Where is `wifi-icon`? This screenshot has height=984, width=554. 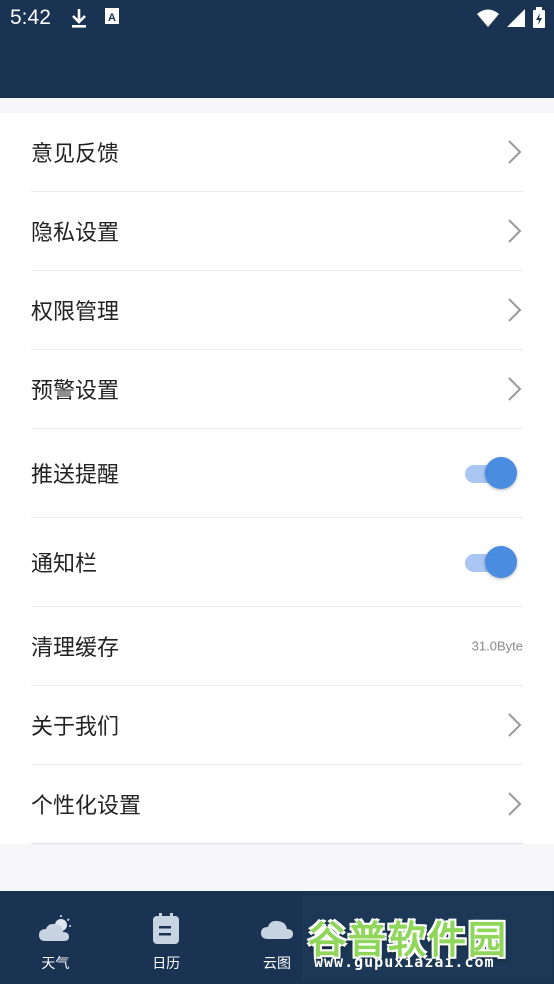
wifi-icon is located at coordinates (488, 18).